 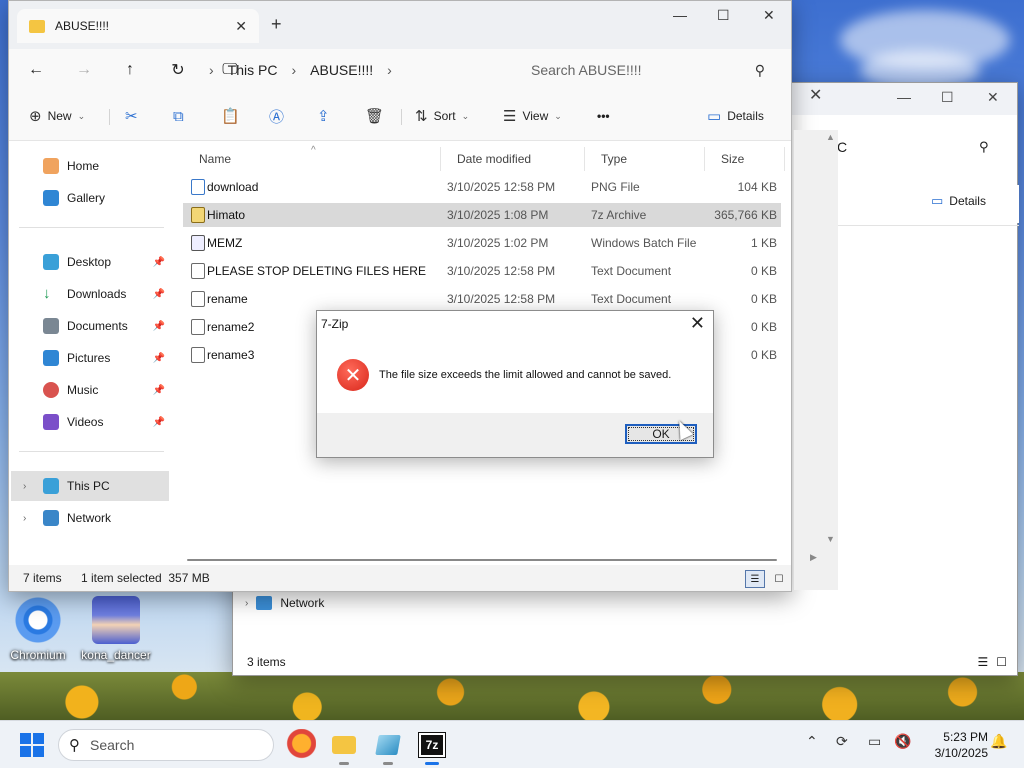 I want to click on back-search-input: C ⚲, so click(x=923, y=148).